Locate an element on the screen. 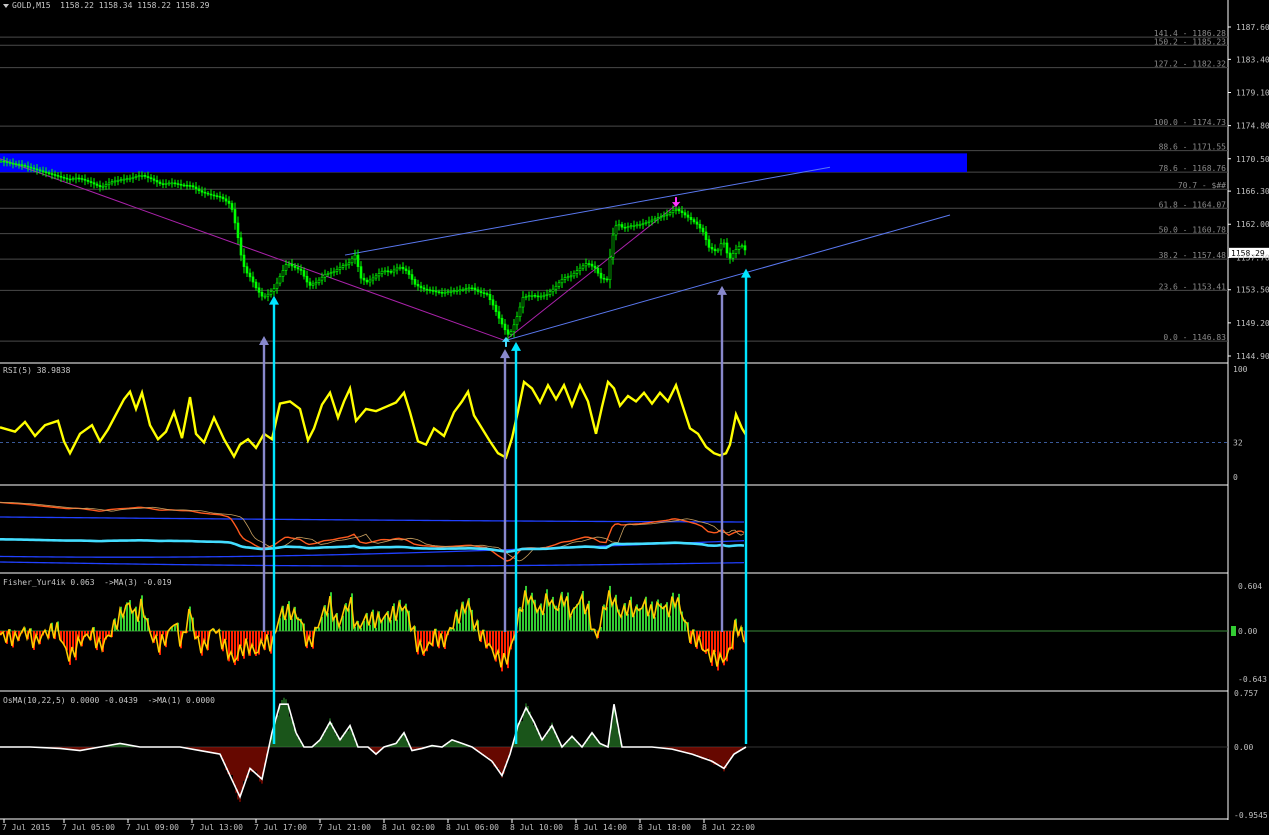  fisher-axis-label: 0.604 is located at coordinates (1250, 586).